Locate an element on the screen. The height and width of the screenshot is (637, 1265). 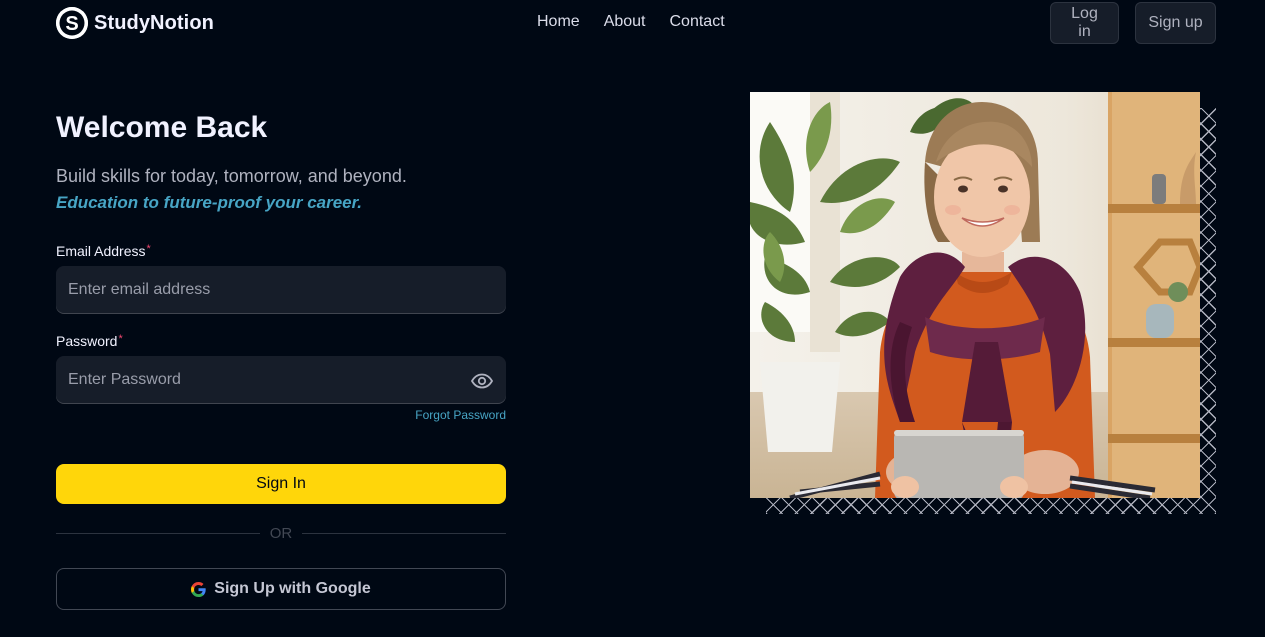
divider-text: OR is located at coordinates (281, 533).